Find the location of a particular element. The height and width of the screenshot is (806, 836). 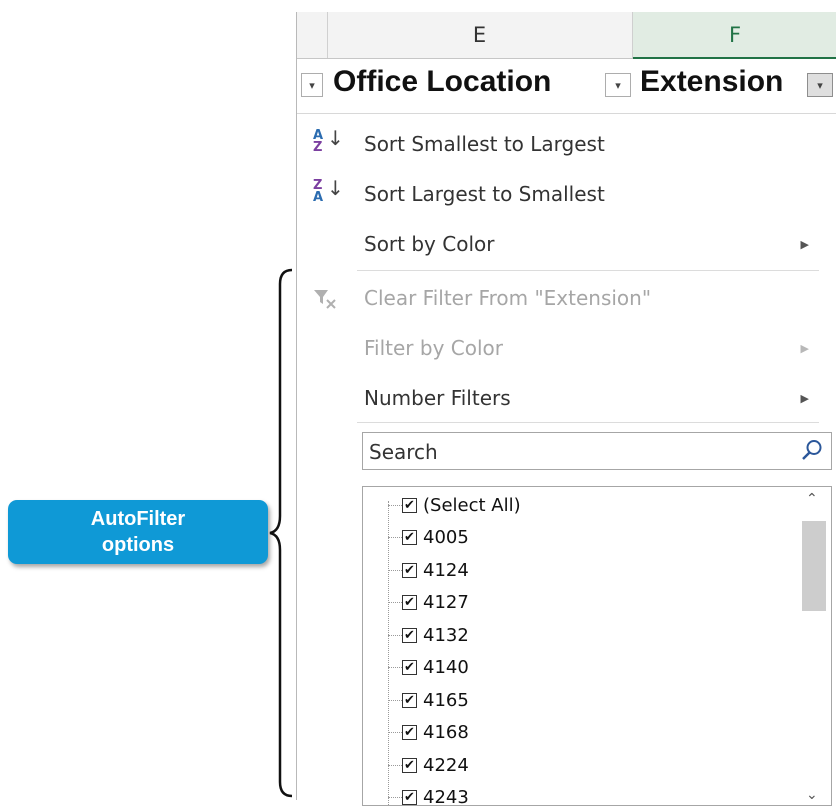

filter-value-item: ✔ 4127 is located at coordinates (428, 603).